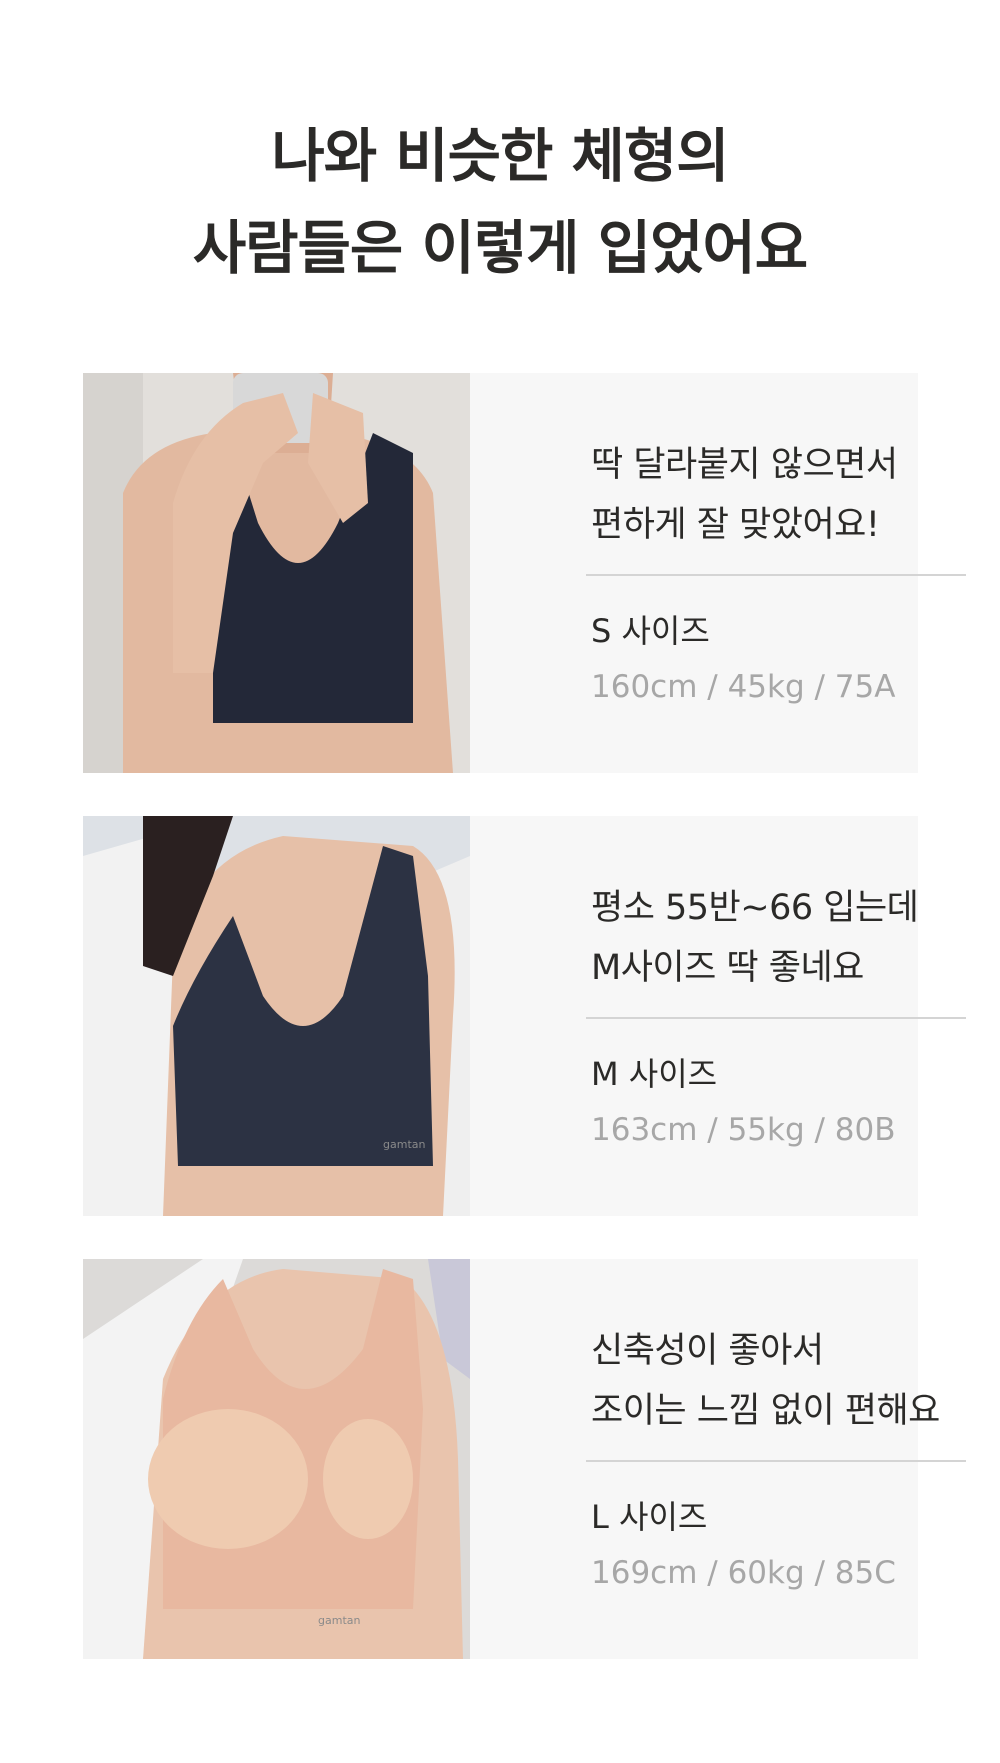  Describe the element at coordinates (744, 495) in the screenshot. I see `review-quote-s: 딱 달라붙지 않으면서 편하게 잘 맞았어요!` at that location.